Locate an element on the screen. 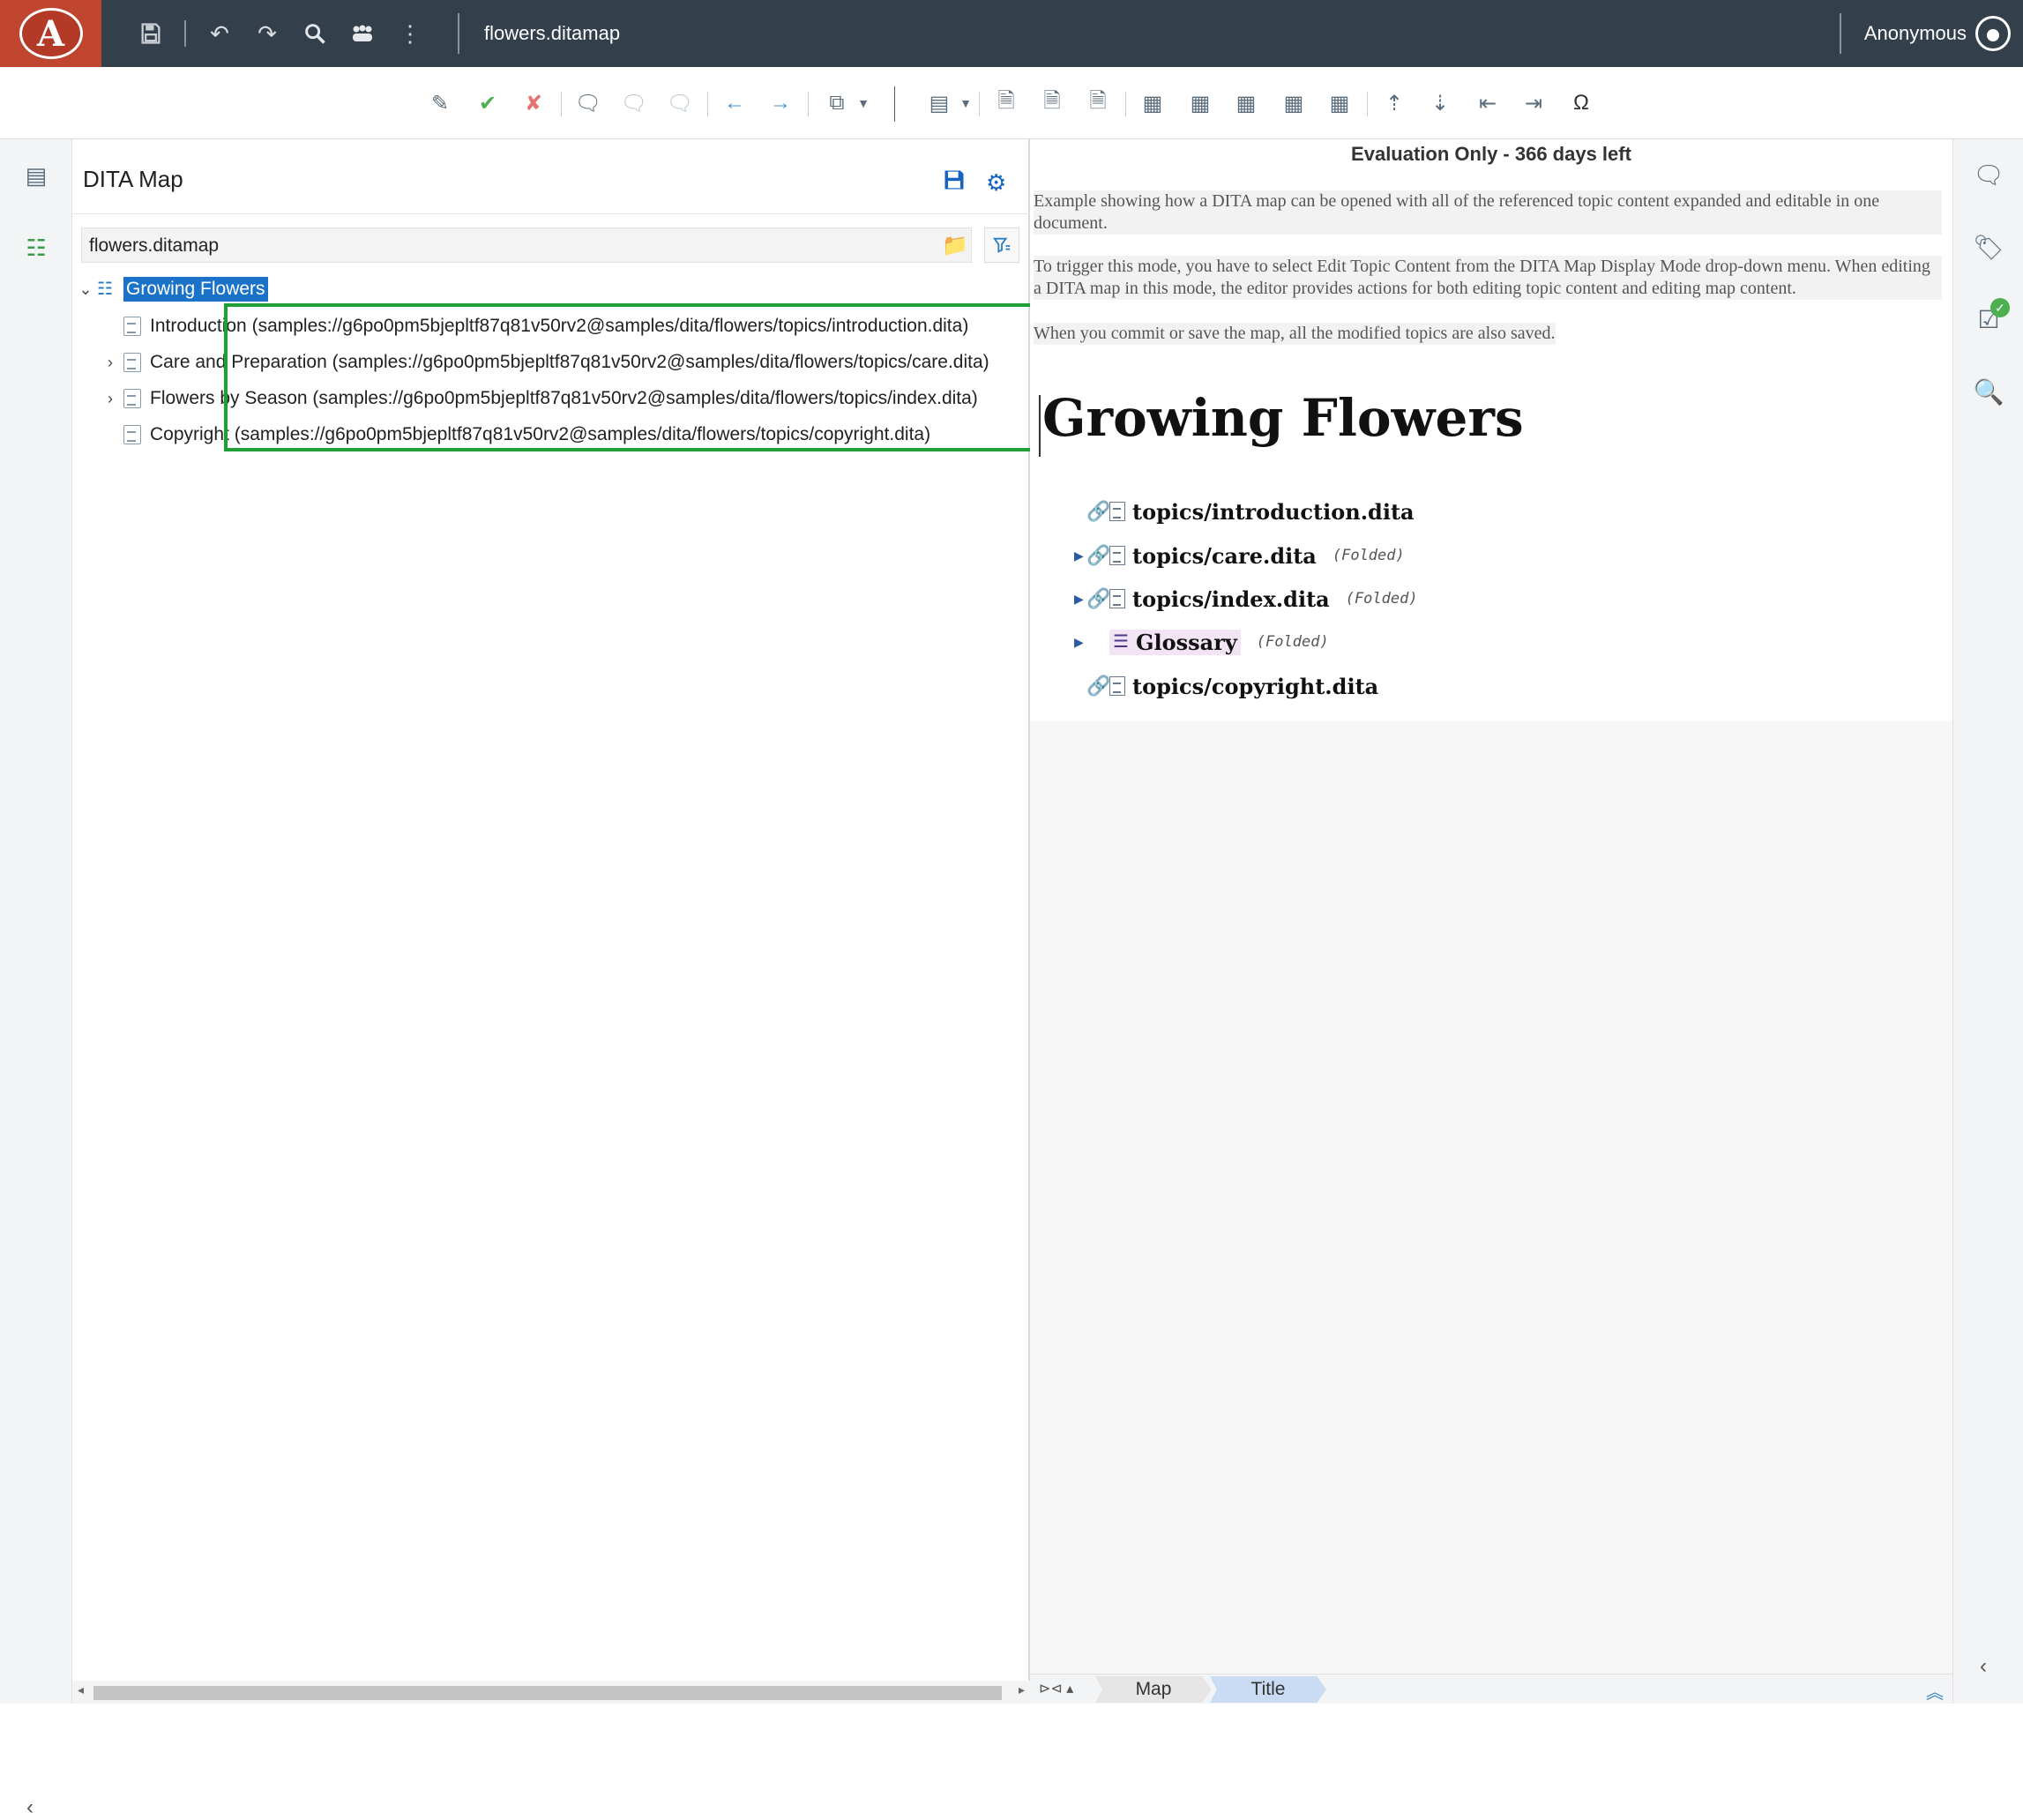 Image resolution: width=2023 pixels, height=1820 pixels. save-map-icon is located at coordinates (955, 183).